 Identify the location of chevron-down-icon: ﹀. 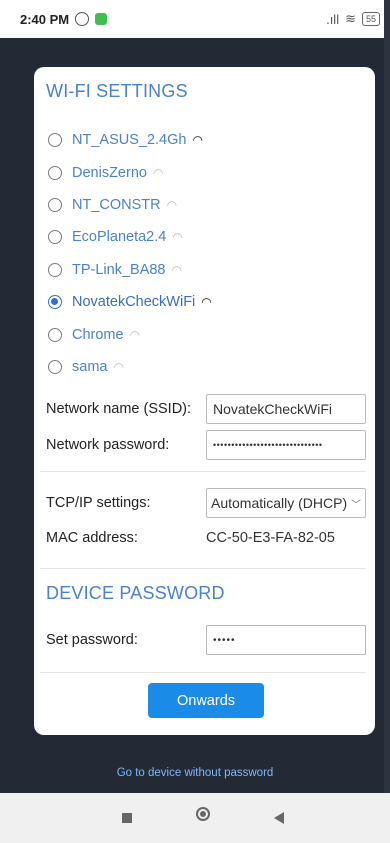
(356, 505).